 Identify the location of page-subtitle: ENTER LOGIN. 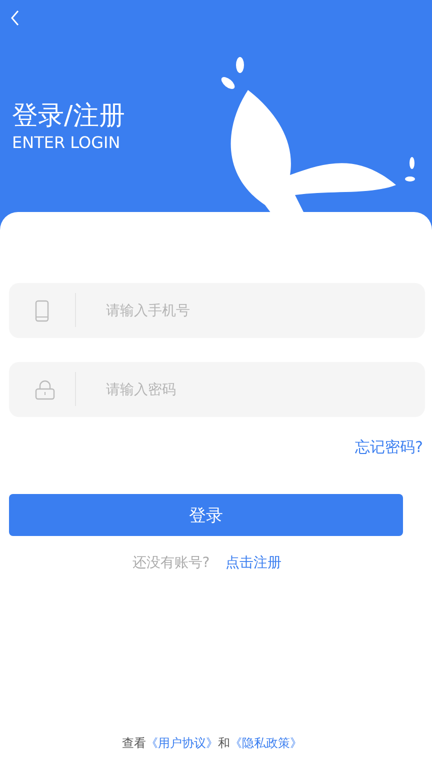
(67, 143).